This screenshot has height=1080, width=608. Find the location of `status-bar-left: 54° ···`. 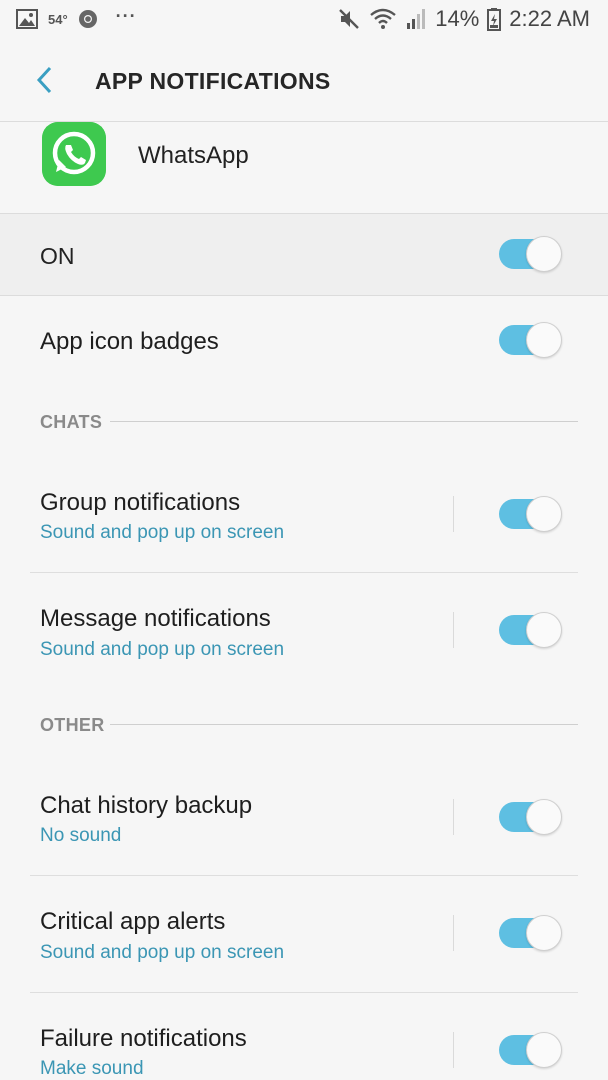

status-bar-left: 54° ··· is located at coordinates (76, 17).